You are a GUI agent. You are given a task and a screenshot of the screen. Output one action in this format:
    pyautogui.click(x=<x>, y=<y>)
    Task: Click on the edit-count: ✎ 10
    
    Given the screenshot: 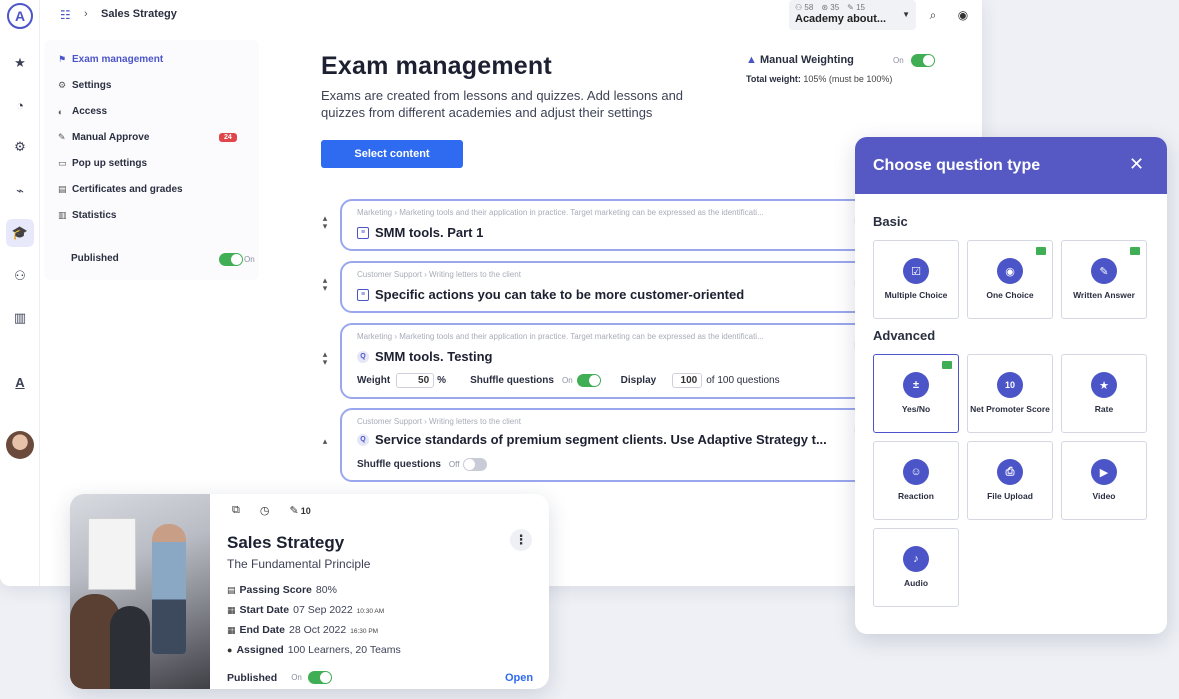 What is the action you would take?
    pyautogui.click(x=299, y=510)
    